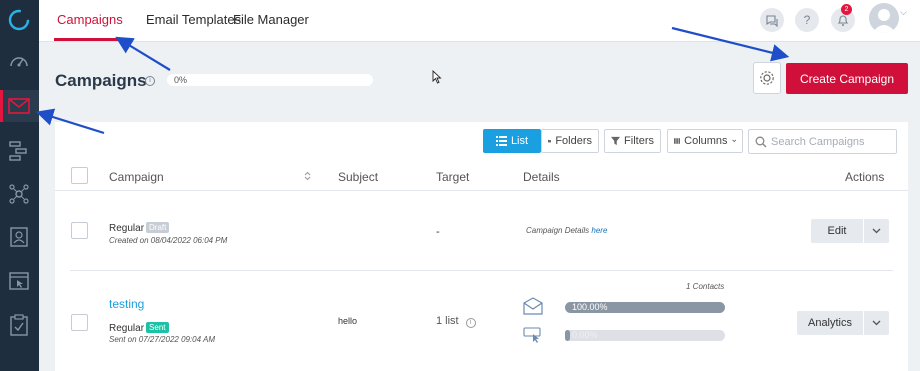  Describe the element at coordinates (19, 106) in the screenshot. I see `email-icon` at that location.